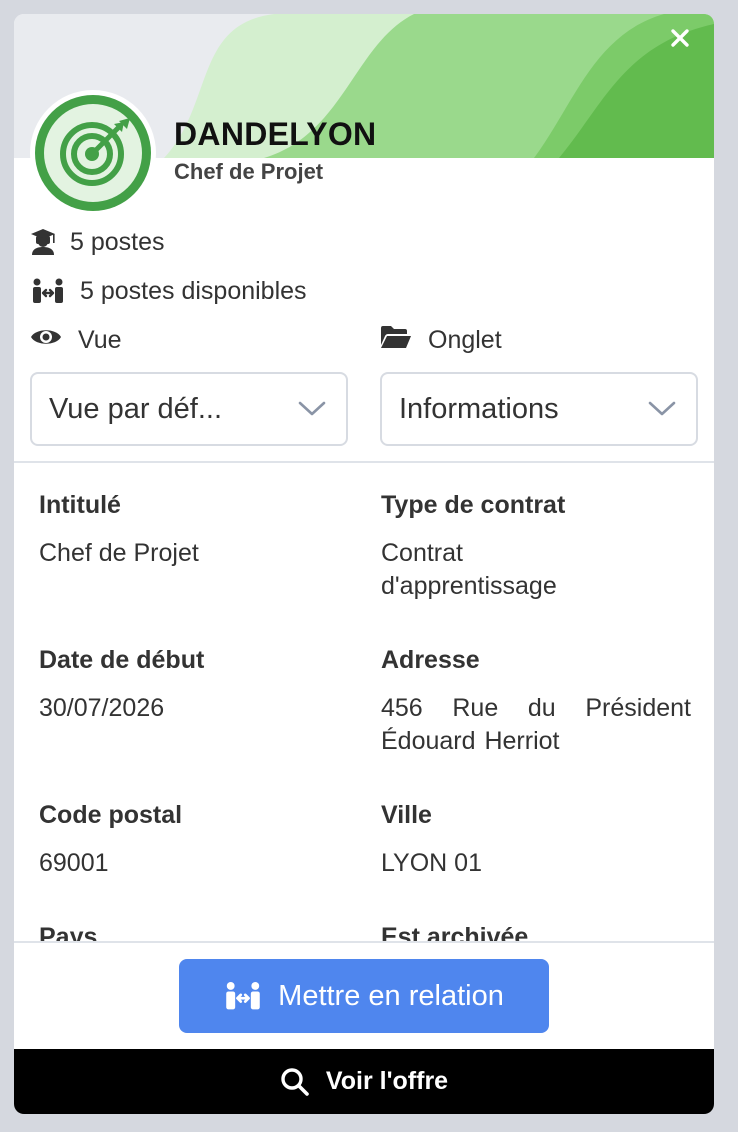 The height and width of the screenshot is (1132, 738). I want to click on field-value: Chef de Projet, so click(119, 553).